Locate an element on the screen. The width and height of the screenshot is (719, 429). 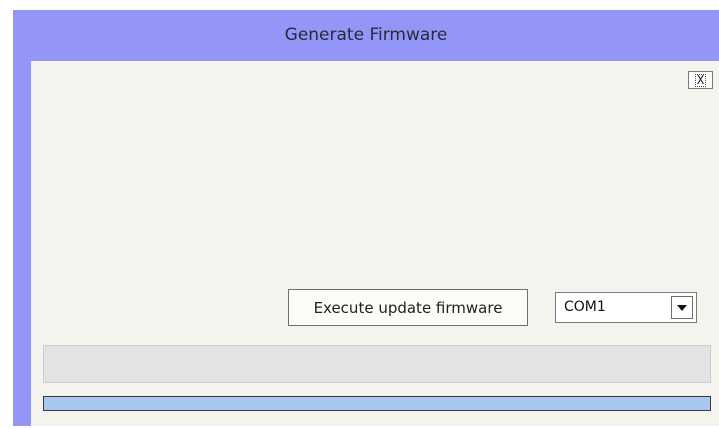
dropdown-button is located at coordinates (682, 307).